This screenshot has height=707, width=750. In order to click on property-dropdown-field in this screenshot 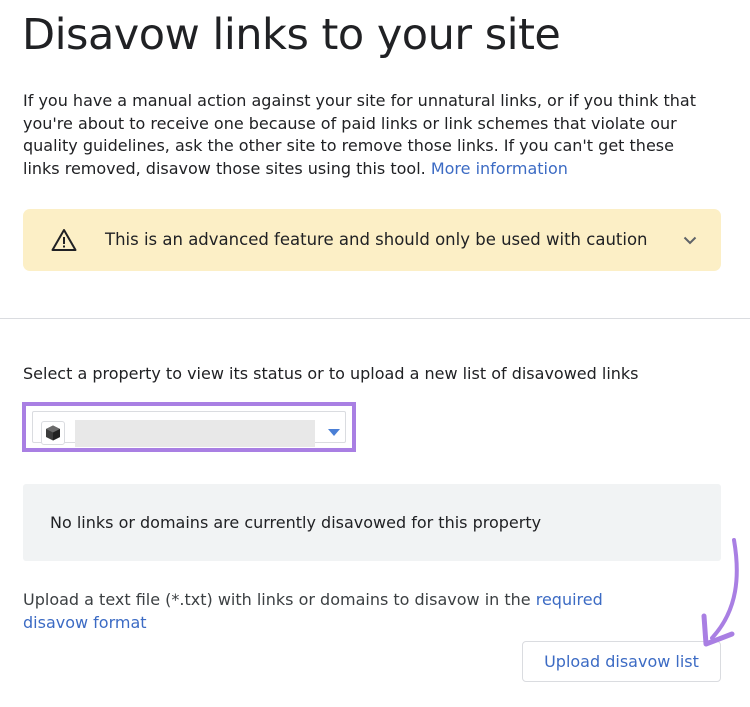, I will do `click(189, 429)`.